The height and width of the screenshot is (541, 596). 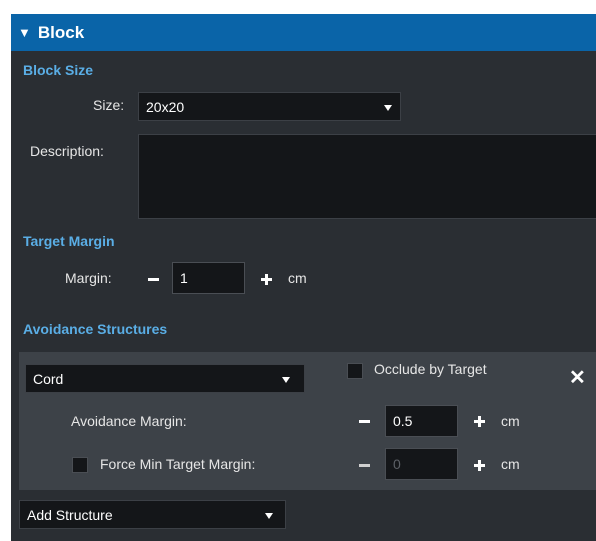 What do you see at coordinates (364, 421) in the screenshot?
I see `decrement-avoidance-margin-button` at bounding box center [364, 421].